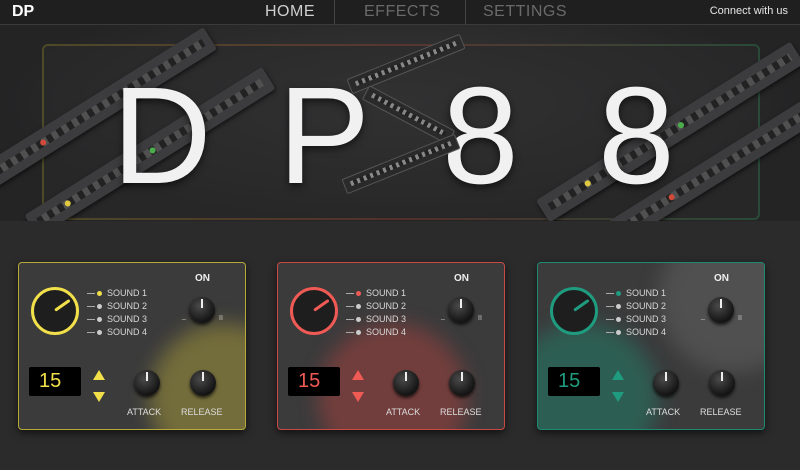 Image resolution: width=800 pixels, height=470 pixels. I want to click on hero-digit-8: 8, so click(636, 136).